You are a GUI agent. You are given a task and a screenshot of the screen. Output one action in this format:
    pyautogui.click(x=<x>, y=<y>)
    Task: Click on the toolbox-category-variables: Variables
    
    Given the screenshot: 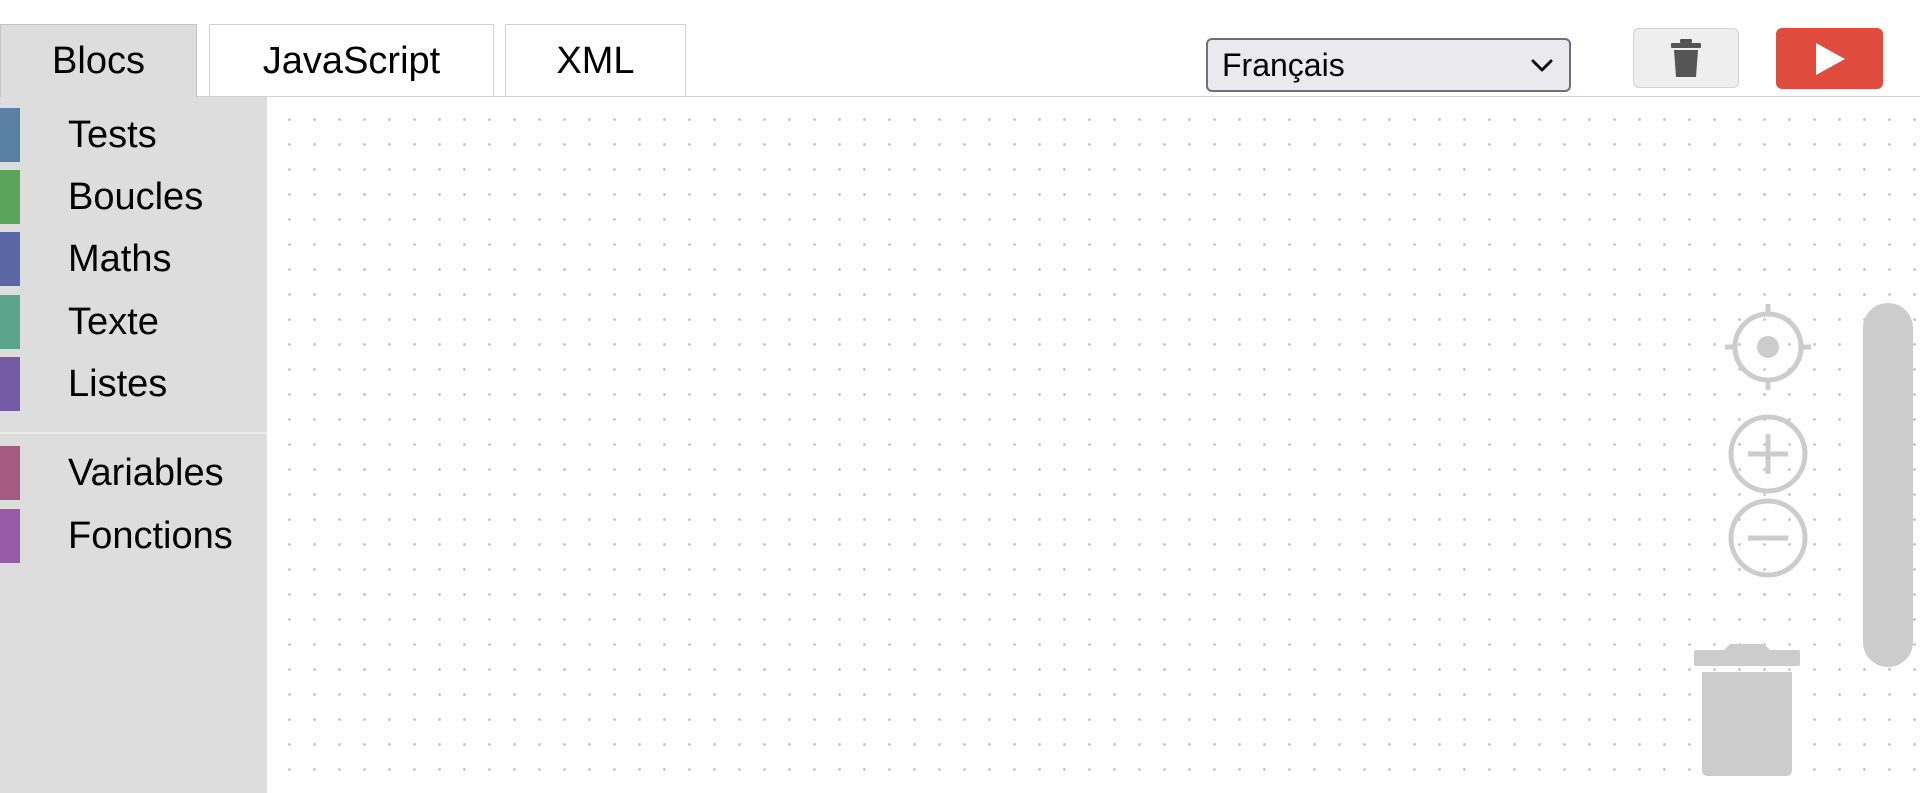 What is the action you would take?
    pyautogui.click(x=133, y=473)
    